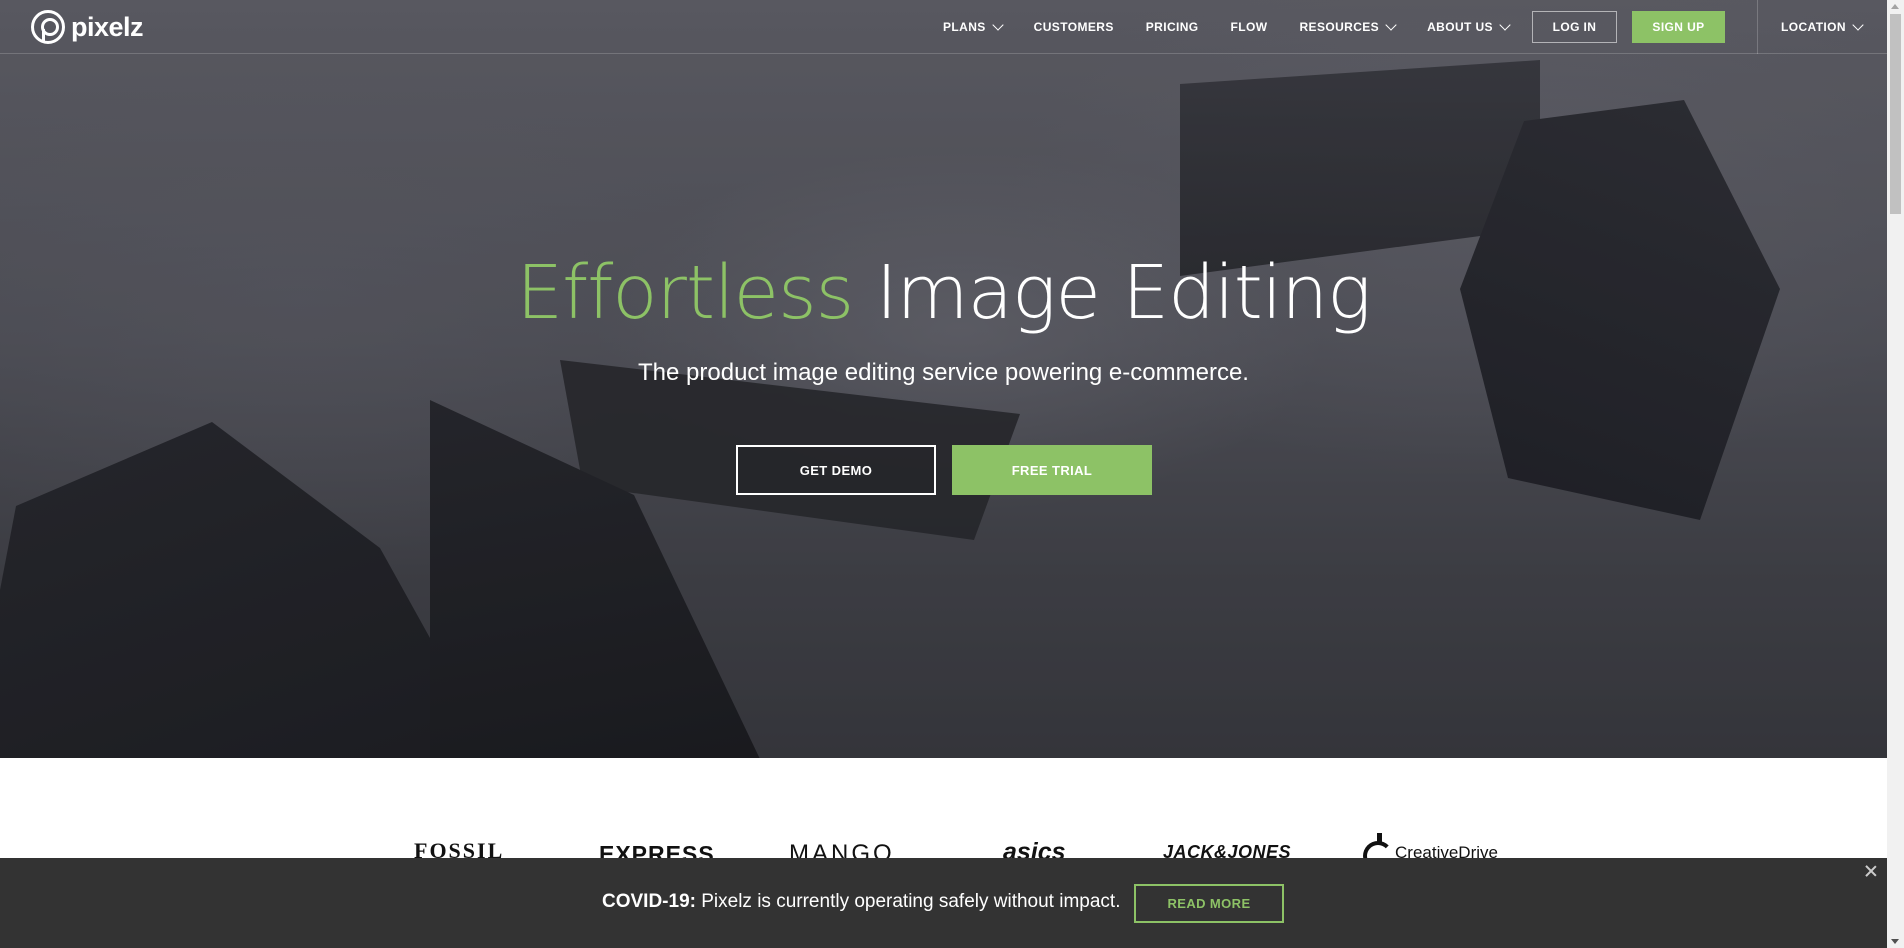  I want to click on nav-item-label: PRICING, so click(1172, 27).